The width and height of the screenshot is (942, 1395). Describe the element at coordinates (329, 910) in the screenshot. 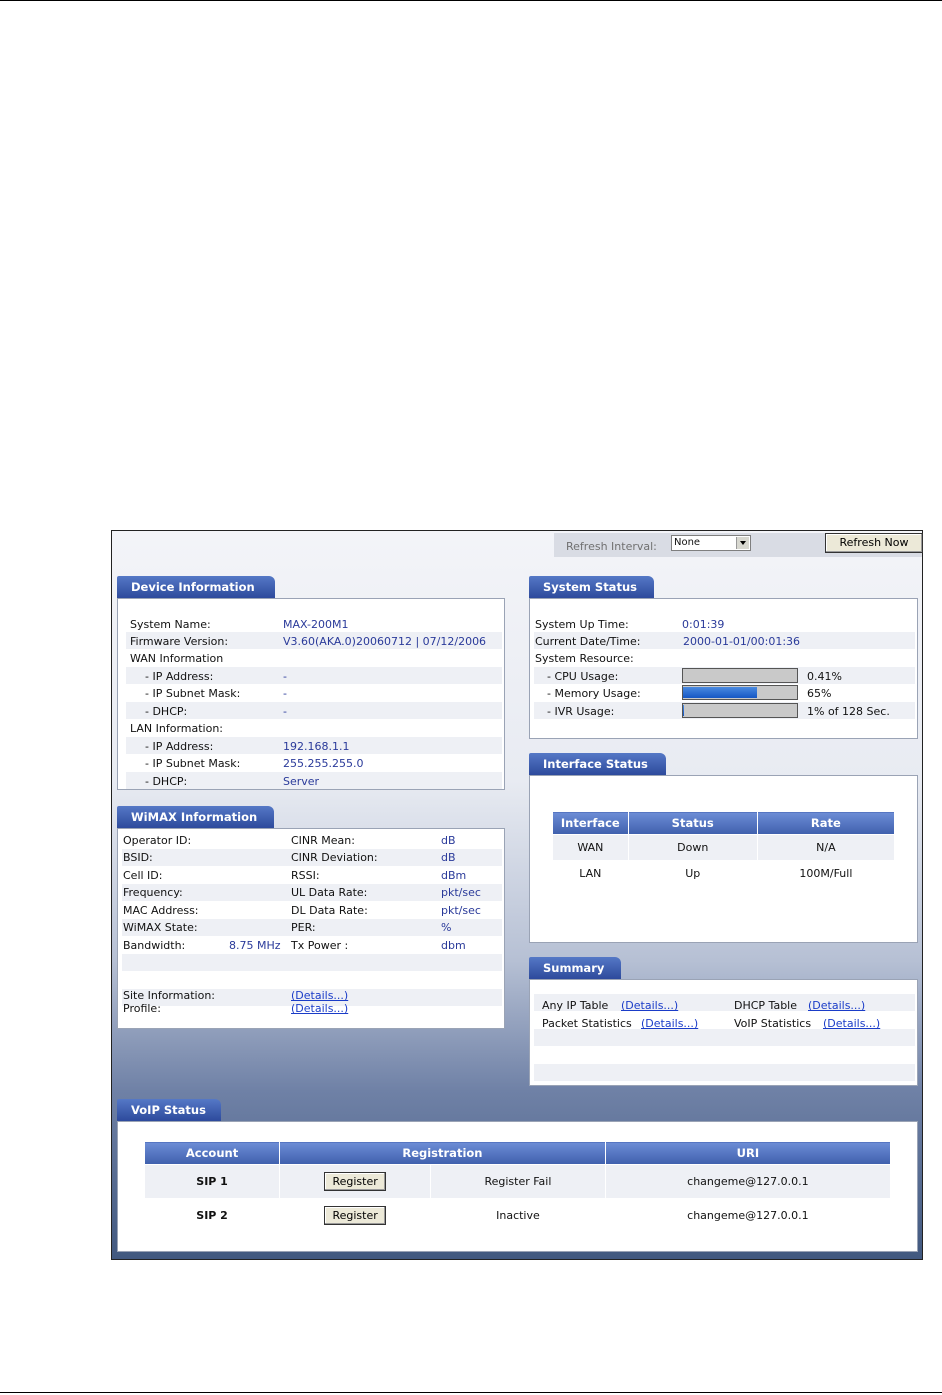

I see `dl-data-rate-label: DL Data Rate:` at that location.